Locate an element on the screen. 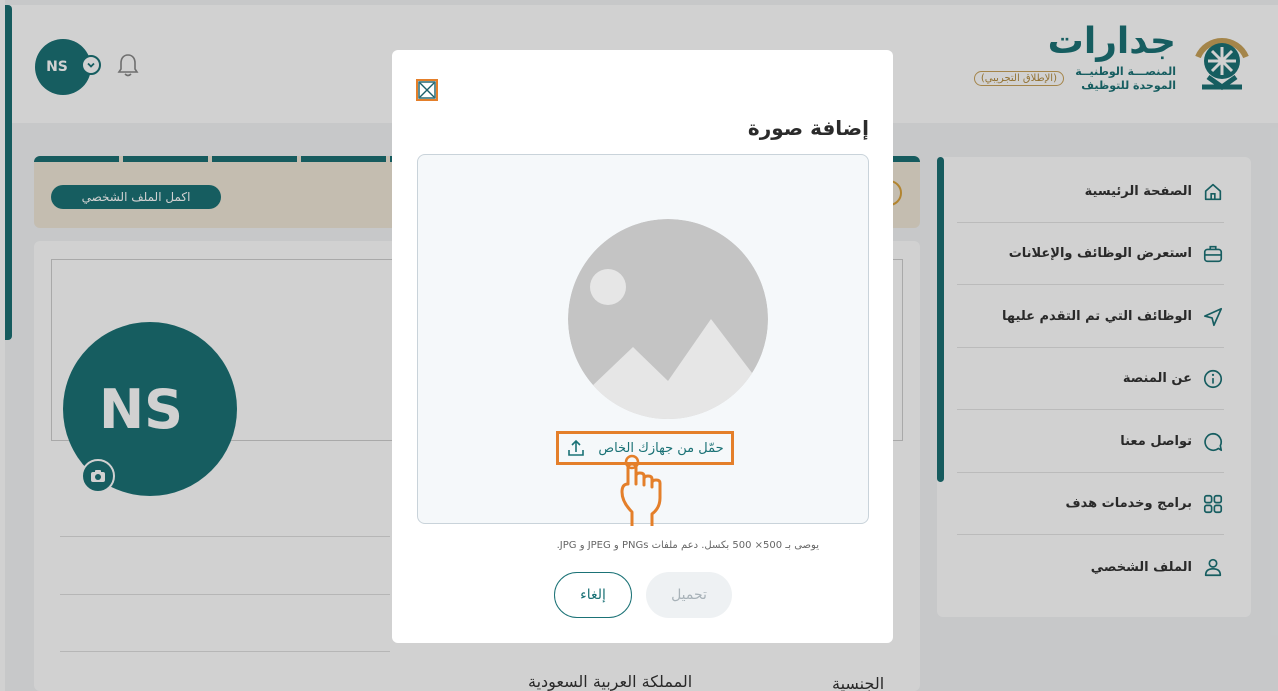 The width and height of the screenshot is (1278, 691). upload-icon is located at coordinates (576, 447).